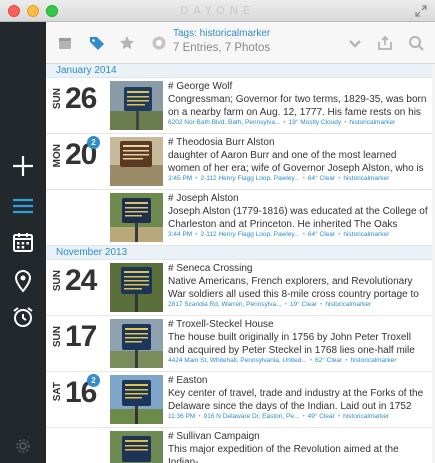  I want to click on entry-title: # Seneca Crossing, so click(210, 268).